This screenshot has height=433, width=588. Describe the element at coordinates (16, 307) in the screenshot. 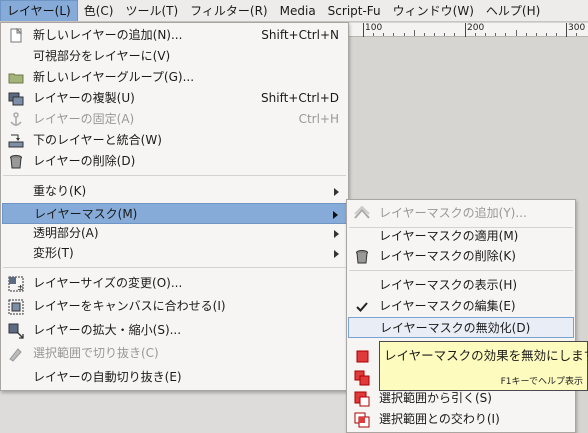

I see `layer-to-canvas-icon` at that location.